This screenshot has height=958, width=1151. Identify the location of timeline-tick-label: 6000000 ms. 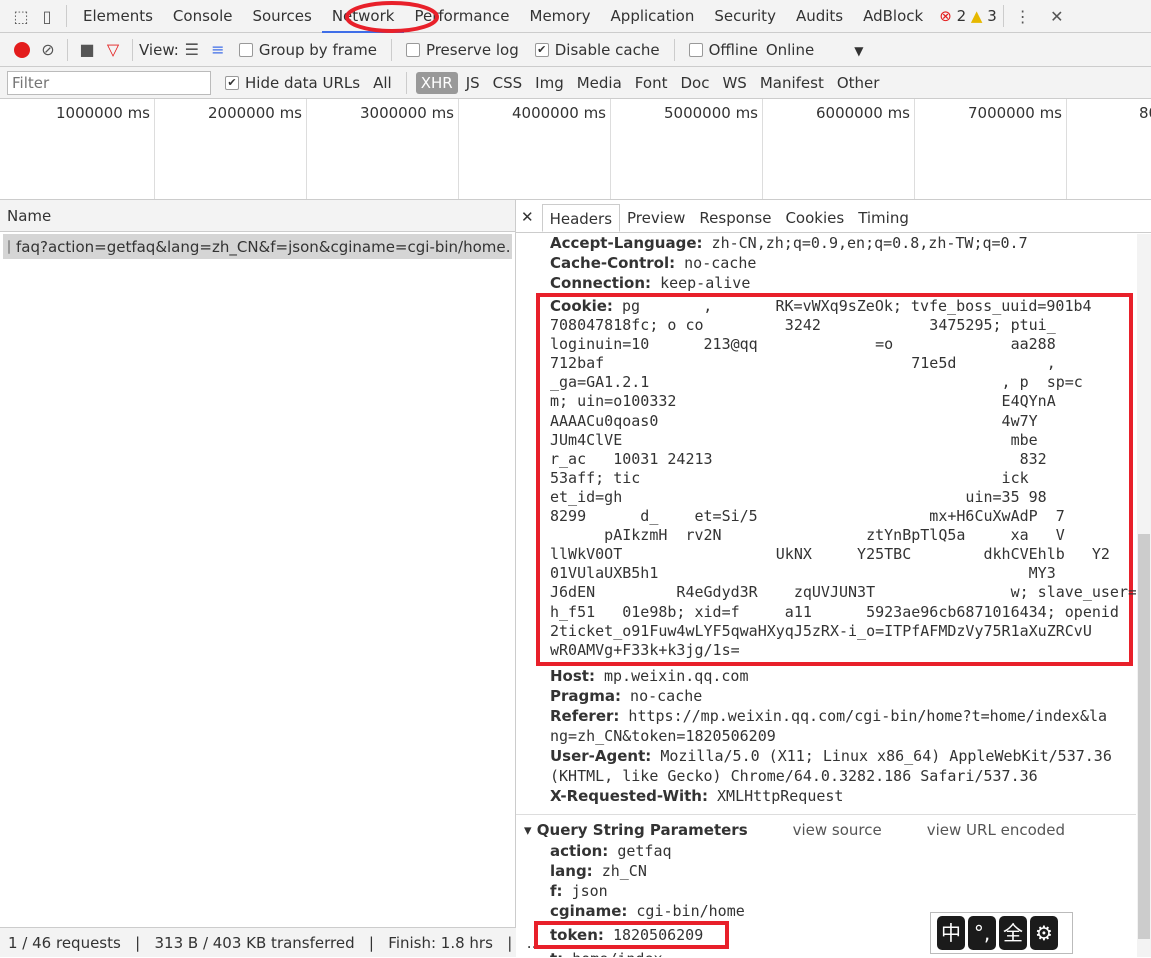
(839, 149).